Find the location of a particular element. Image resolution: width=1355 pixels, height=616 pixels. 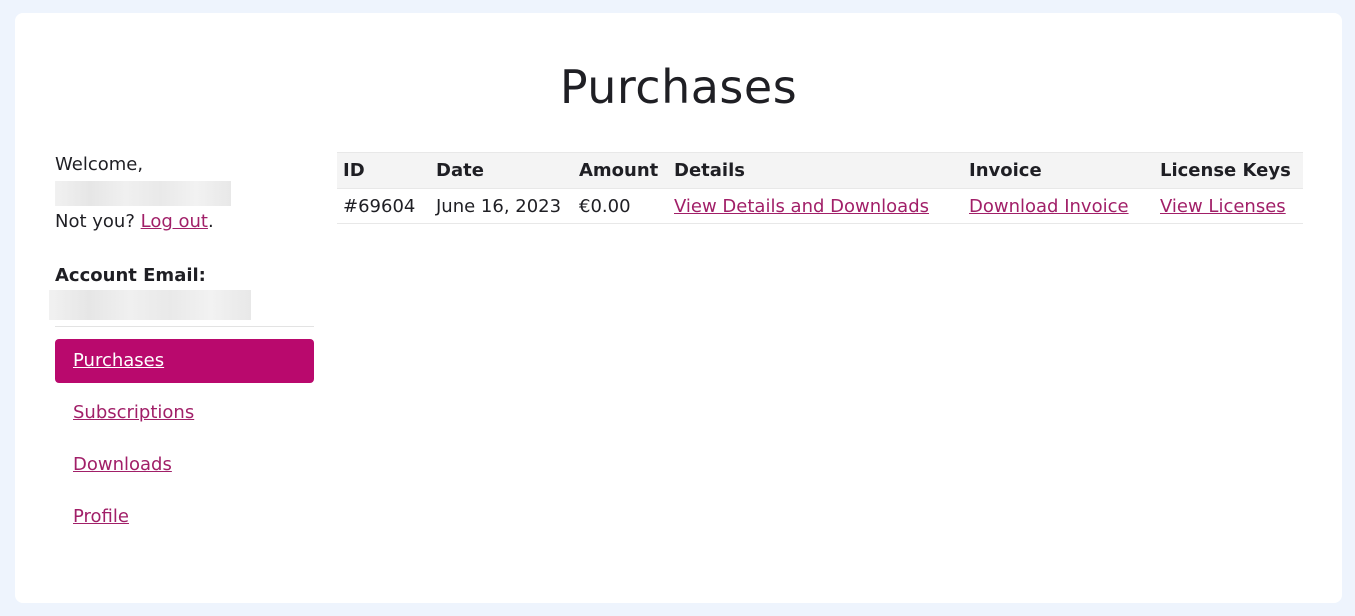

view-licenses-link: View Licenses is located at coordinates (1223, 206).